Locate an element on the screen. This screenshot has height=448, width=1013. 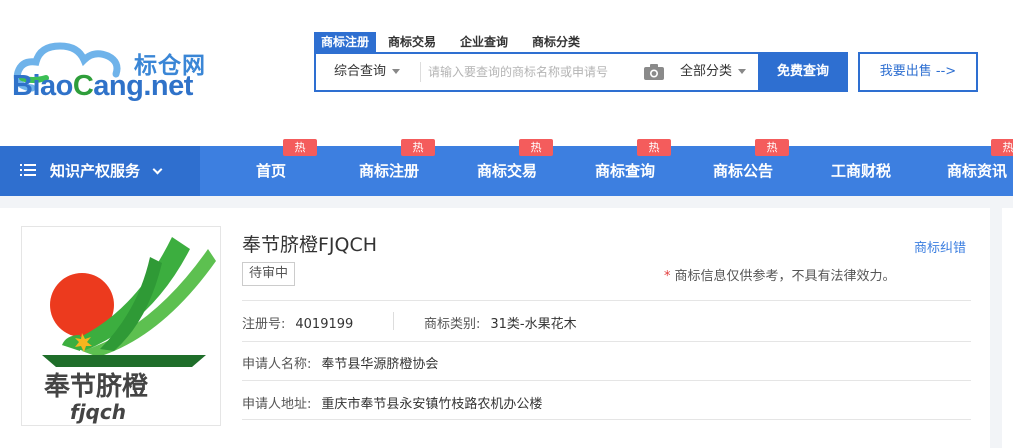
class-row: 商标类别: 31类-水果花木 is located at coordinates (500, 324).